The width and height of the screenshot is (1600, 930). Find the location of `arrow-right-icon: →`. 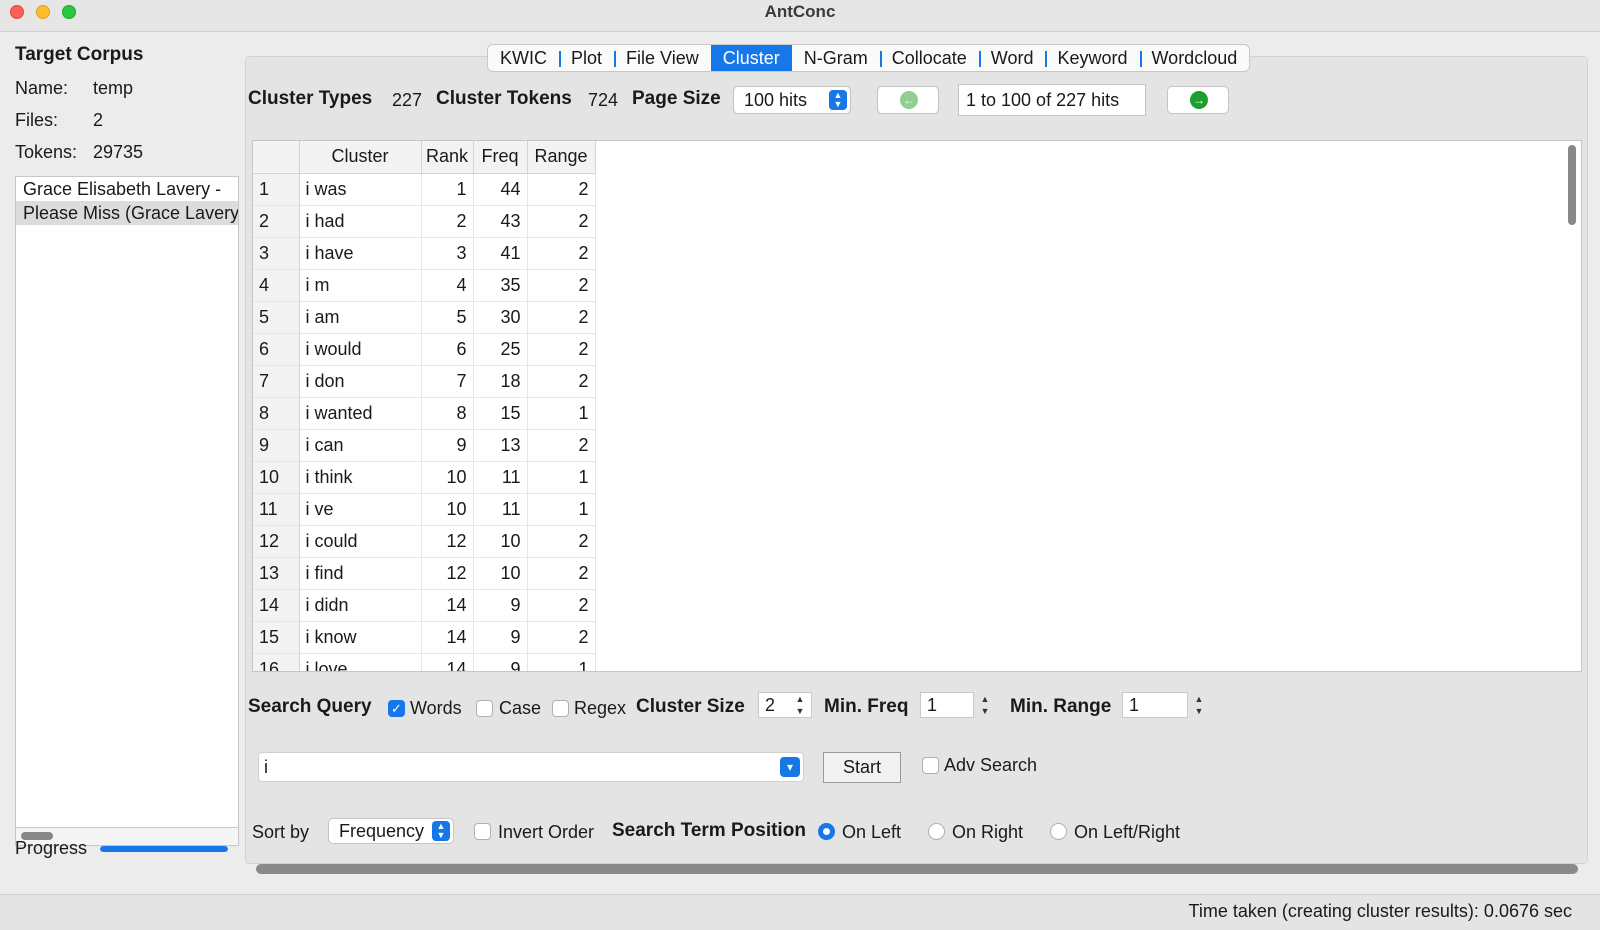

arrow-right-icon: → is located at coordinates (1199, 100).